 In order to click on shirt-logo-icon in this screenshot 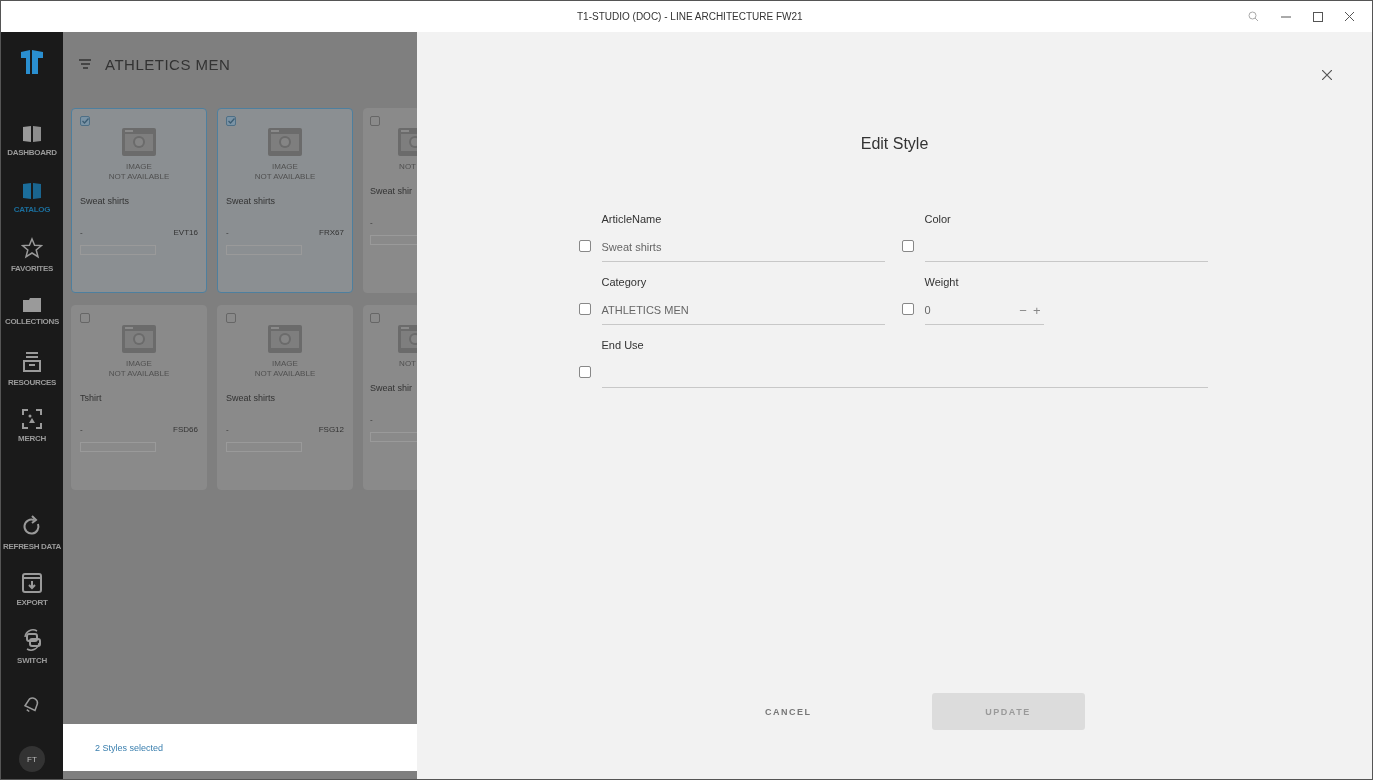, I will do `click(32, 62)`.